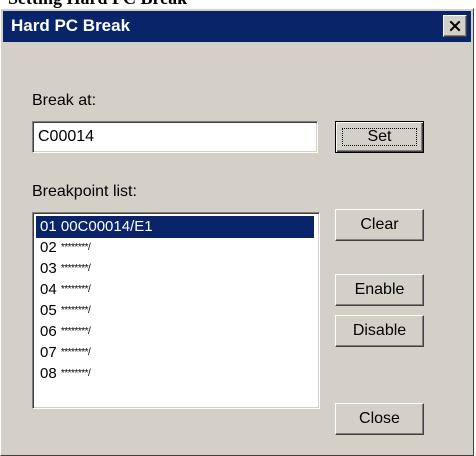 The height and width of the screenshot is (456, 476). I want to click on enable-button: Enable, so click(379, 290).